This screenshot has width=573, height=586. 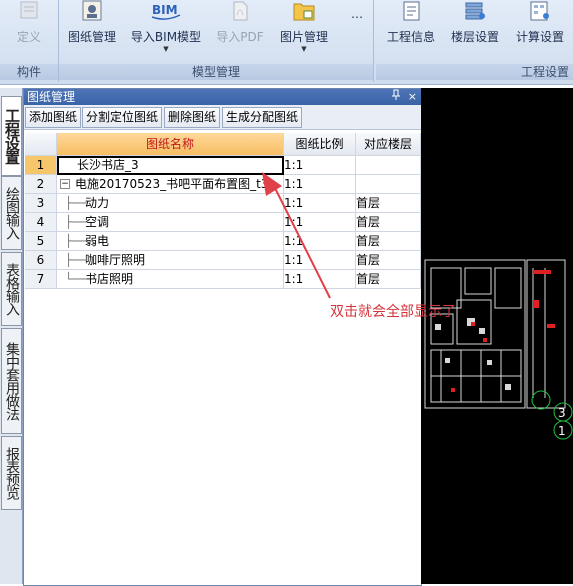 What do you see at coordinates (92, 11) in the screenshot?
I see `drawing-manage-icon` at bounding box center [92, 11].